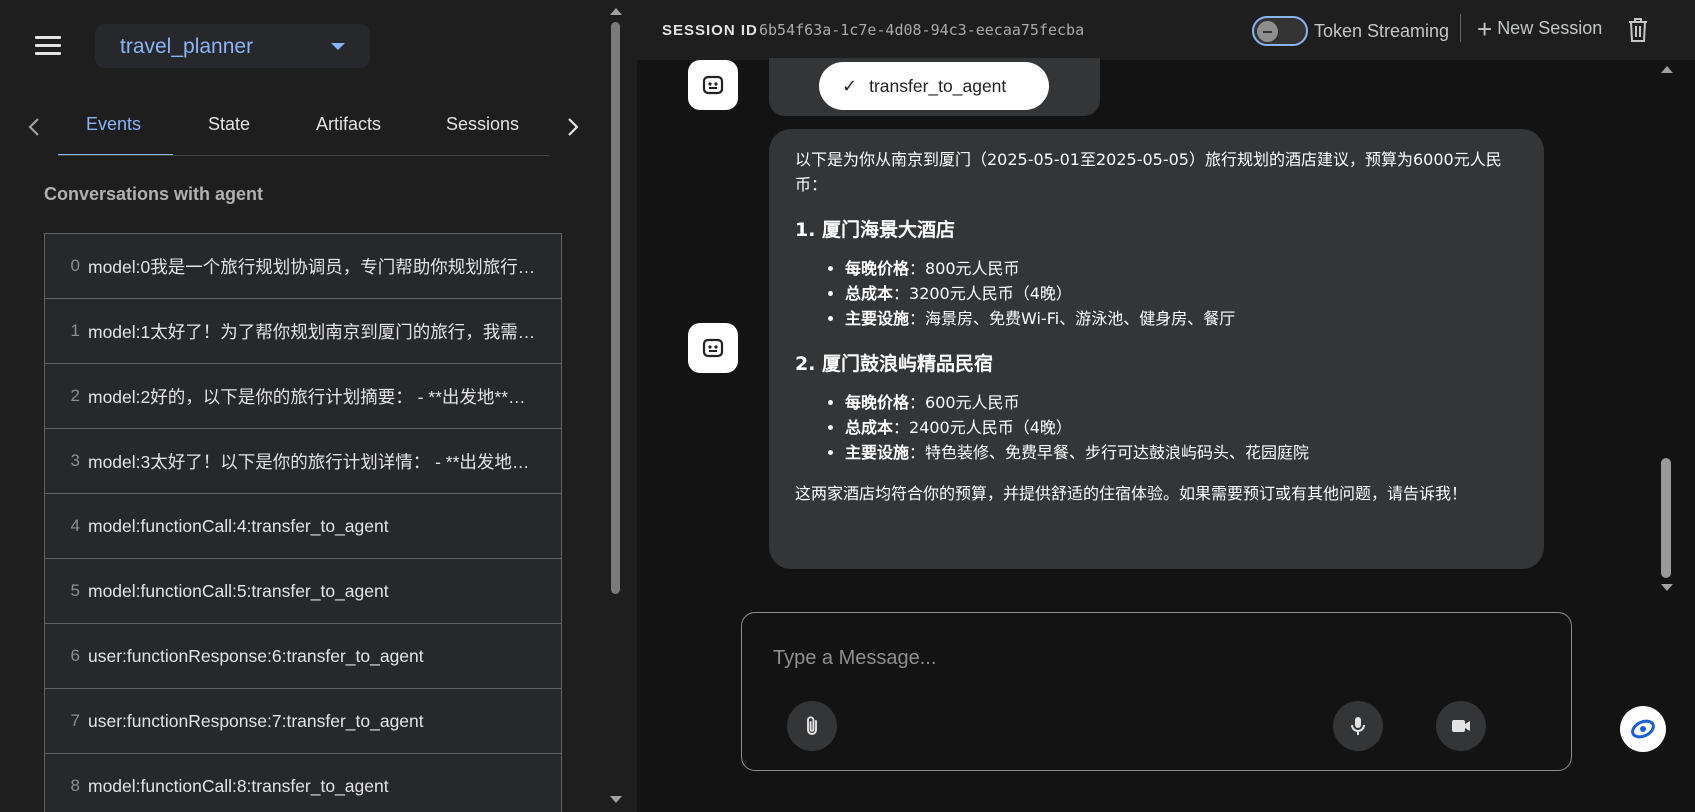  Describe the element at coordinates (75, 525) in the screenshot. I see `event-index: 4` at that location.